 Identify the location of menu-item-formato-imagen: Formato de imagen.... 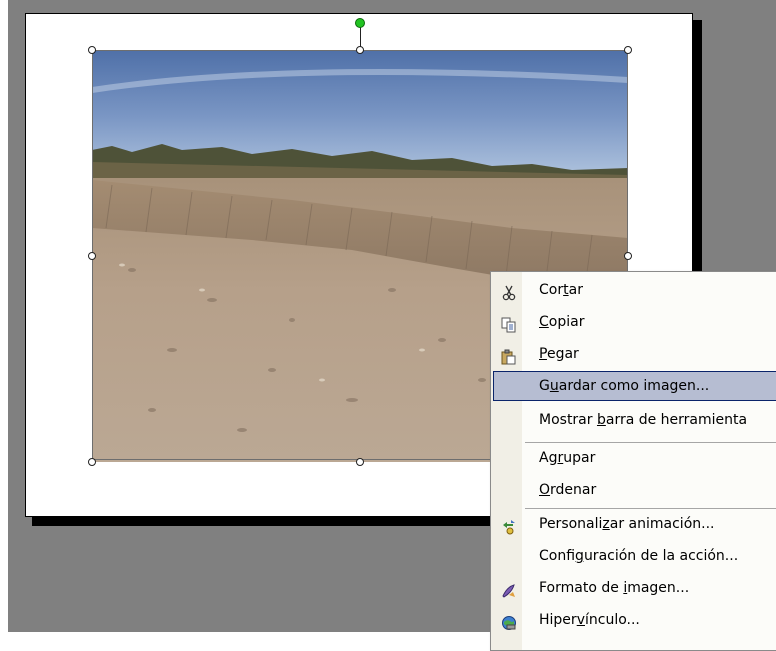
(634, 588).